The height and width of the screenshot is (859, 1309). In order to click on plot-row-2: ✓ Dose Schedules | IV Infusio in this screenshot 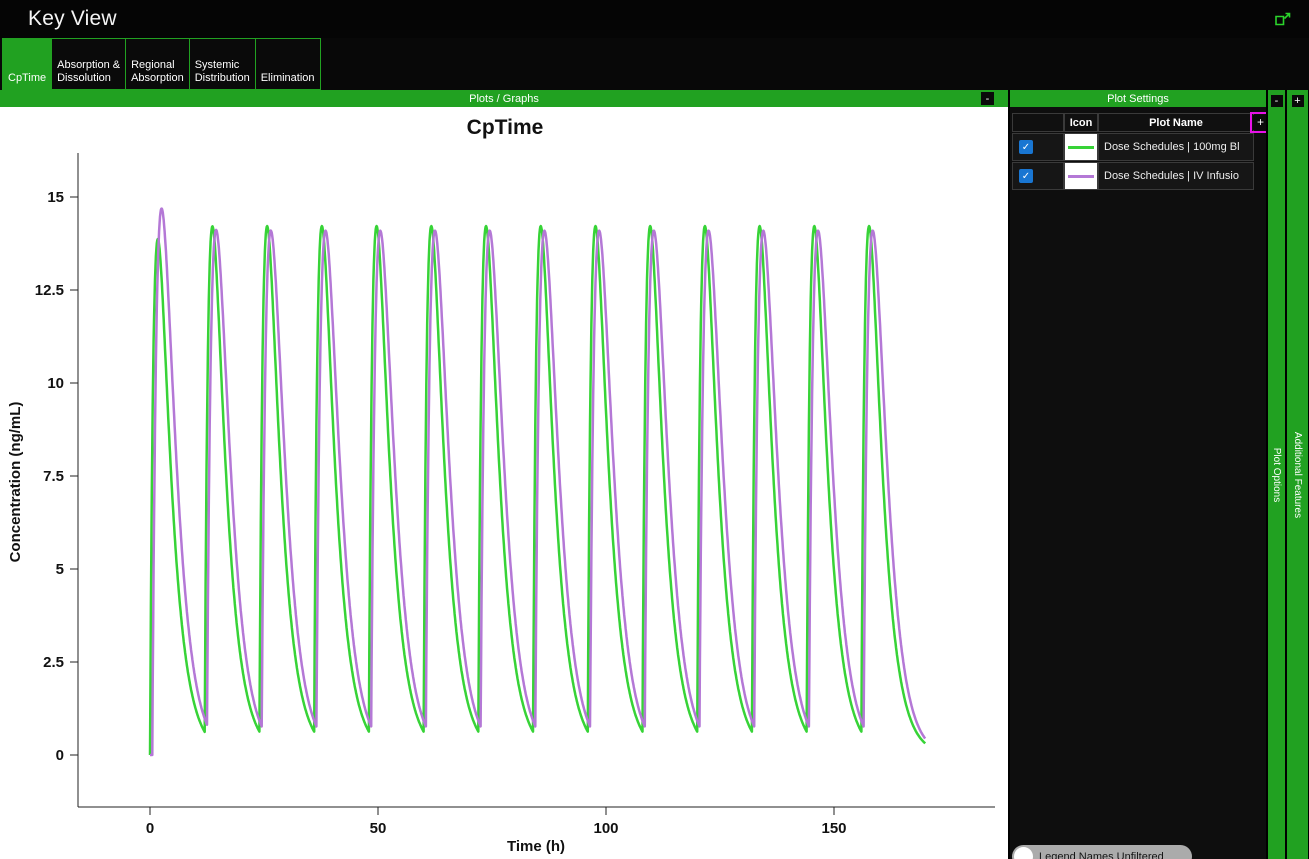, I will do `click(1138, 176)`.